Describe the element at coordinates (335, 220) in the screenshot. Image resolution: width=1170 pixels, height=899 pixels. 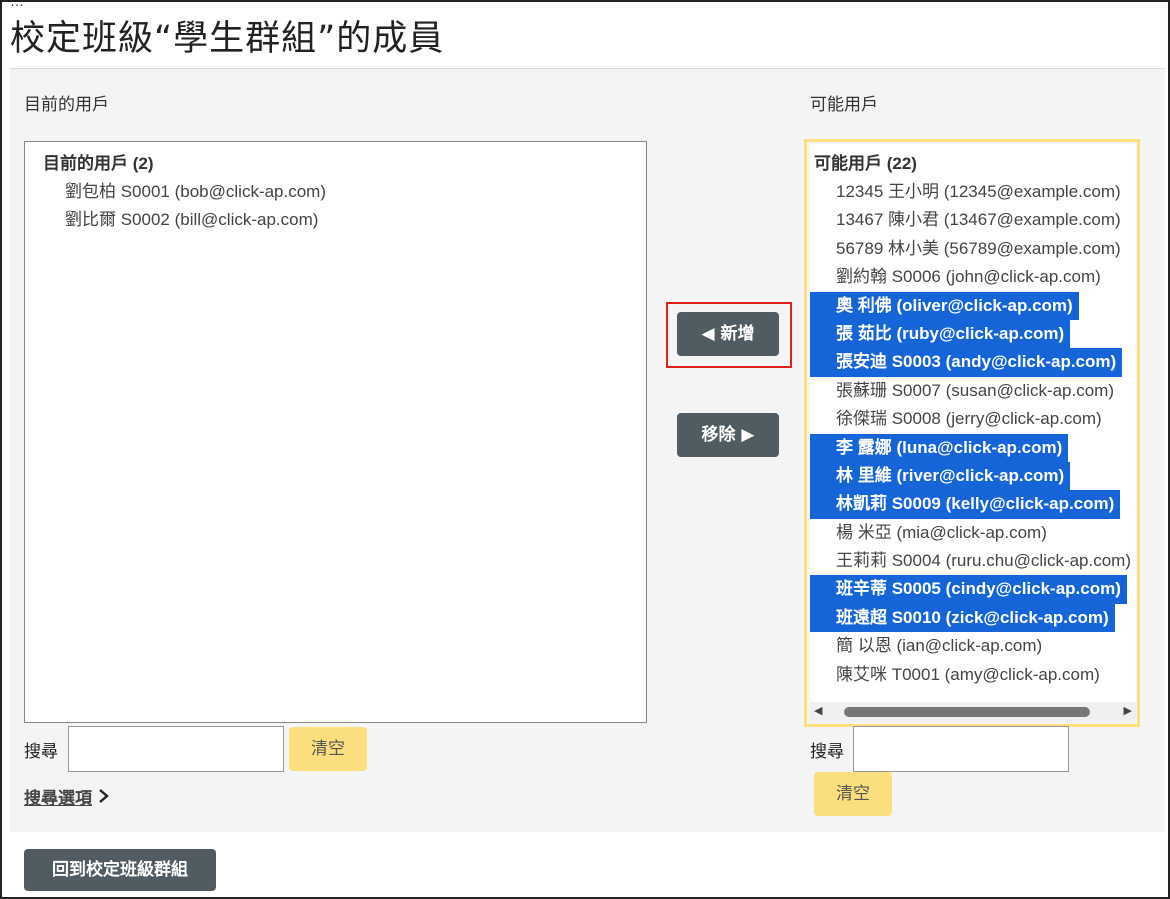
I see `current-user-option: 劉比爾 S0002 (bill@click-ap.com)` at that location.